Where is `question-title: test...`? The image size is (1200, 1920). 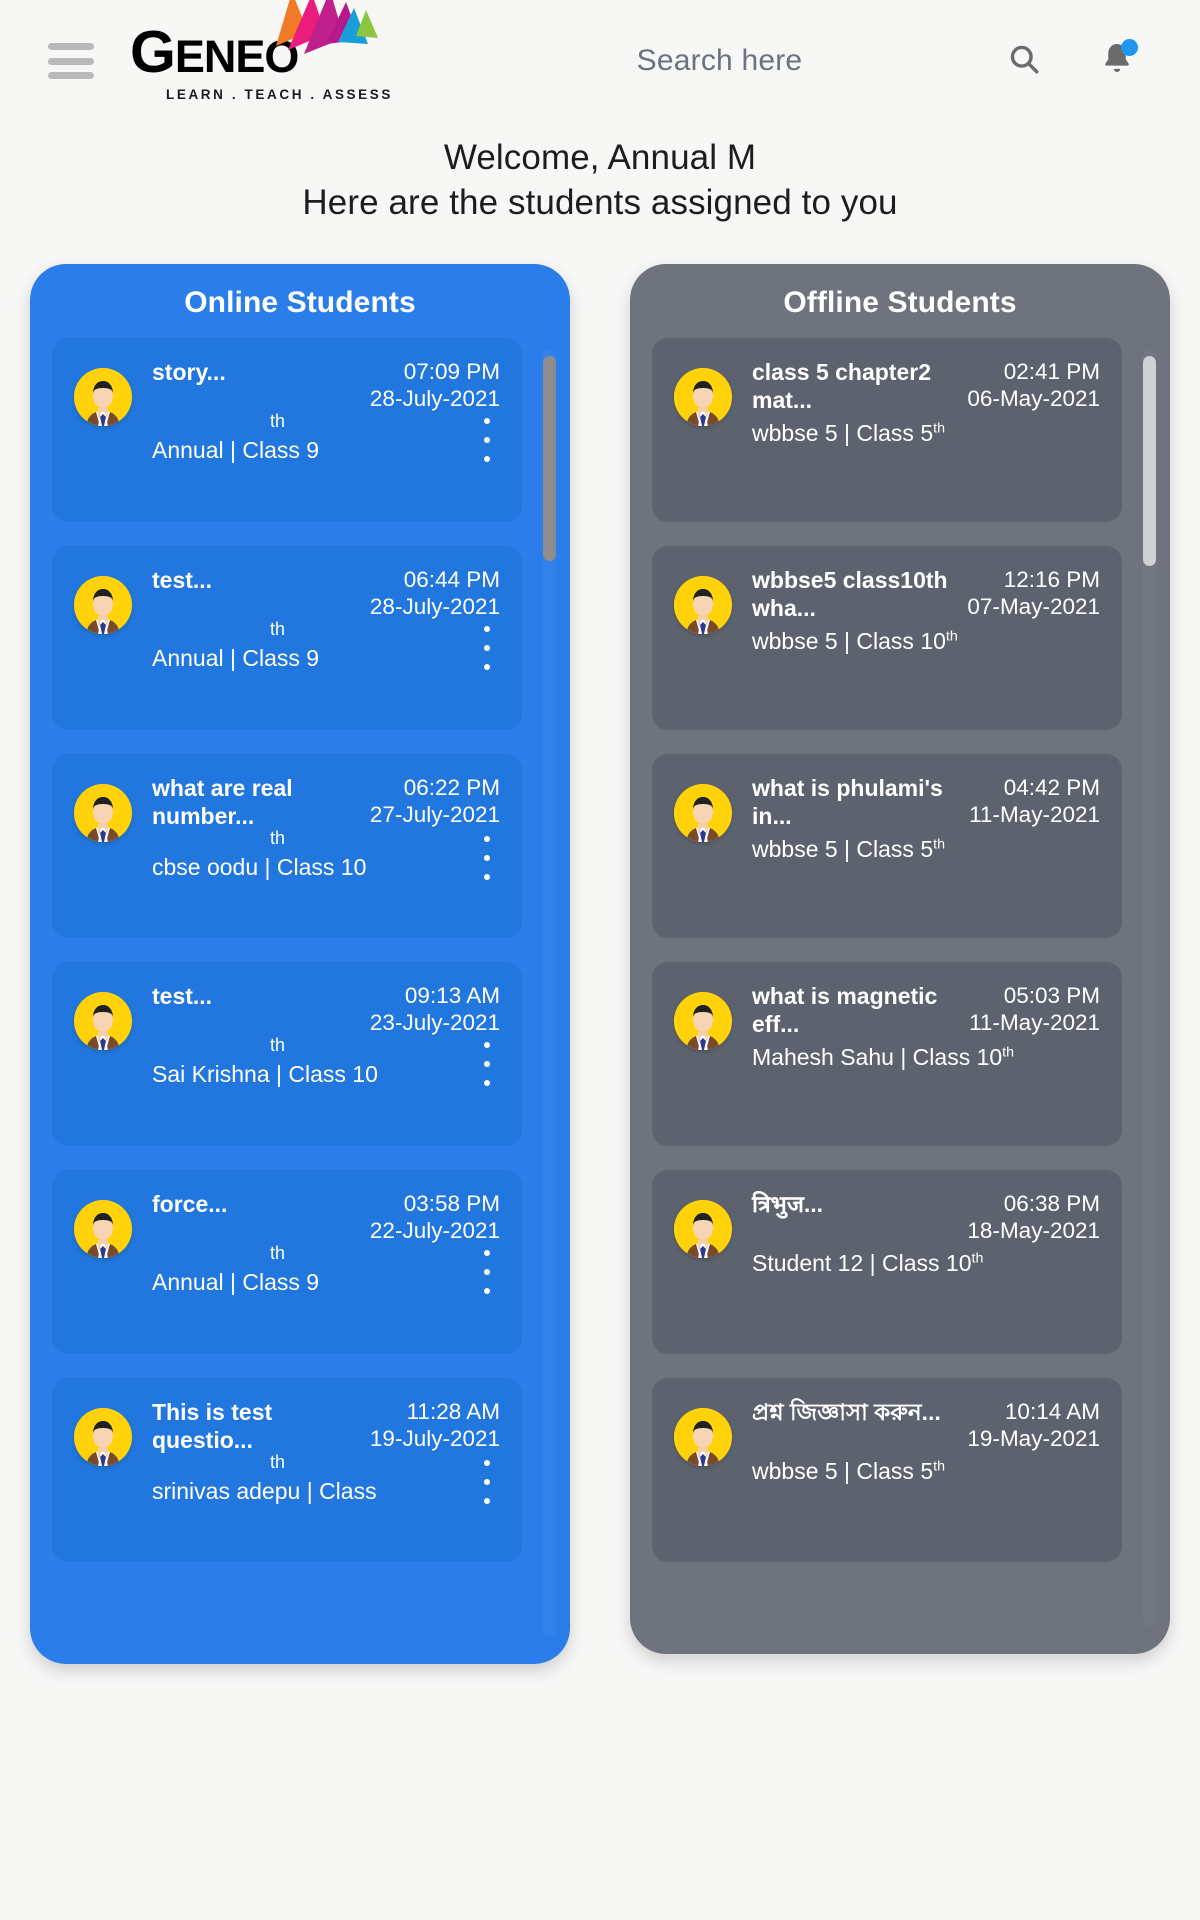
question-title: test... is located at coordinates (182, 995).